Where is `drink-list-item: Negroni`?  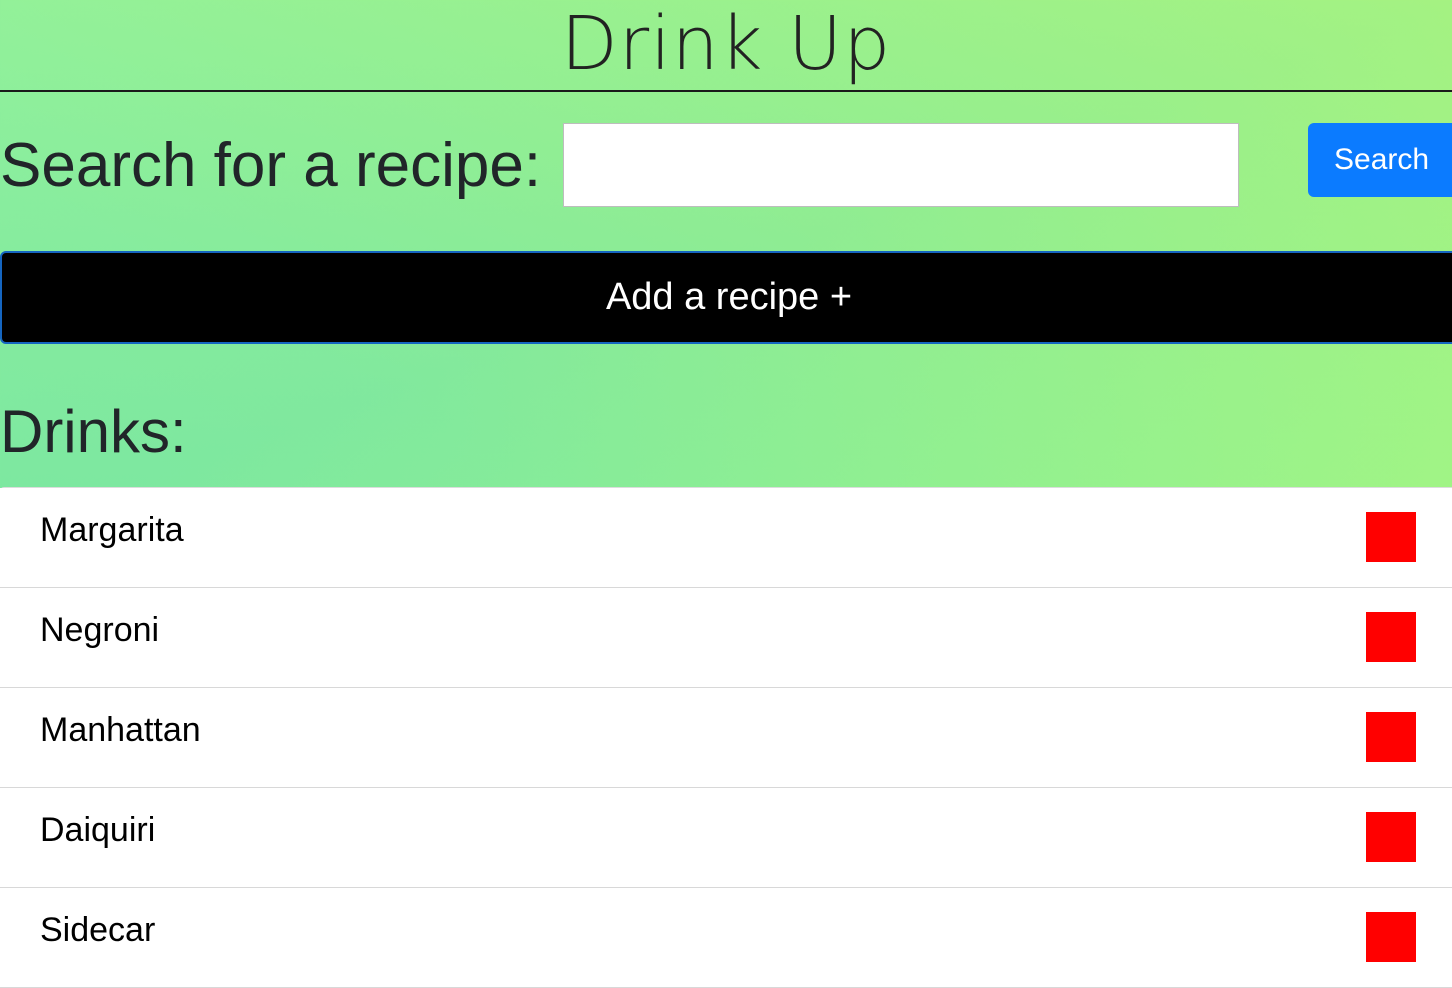
drink-list-item: Negroni is located at coordinates (726, 638).